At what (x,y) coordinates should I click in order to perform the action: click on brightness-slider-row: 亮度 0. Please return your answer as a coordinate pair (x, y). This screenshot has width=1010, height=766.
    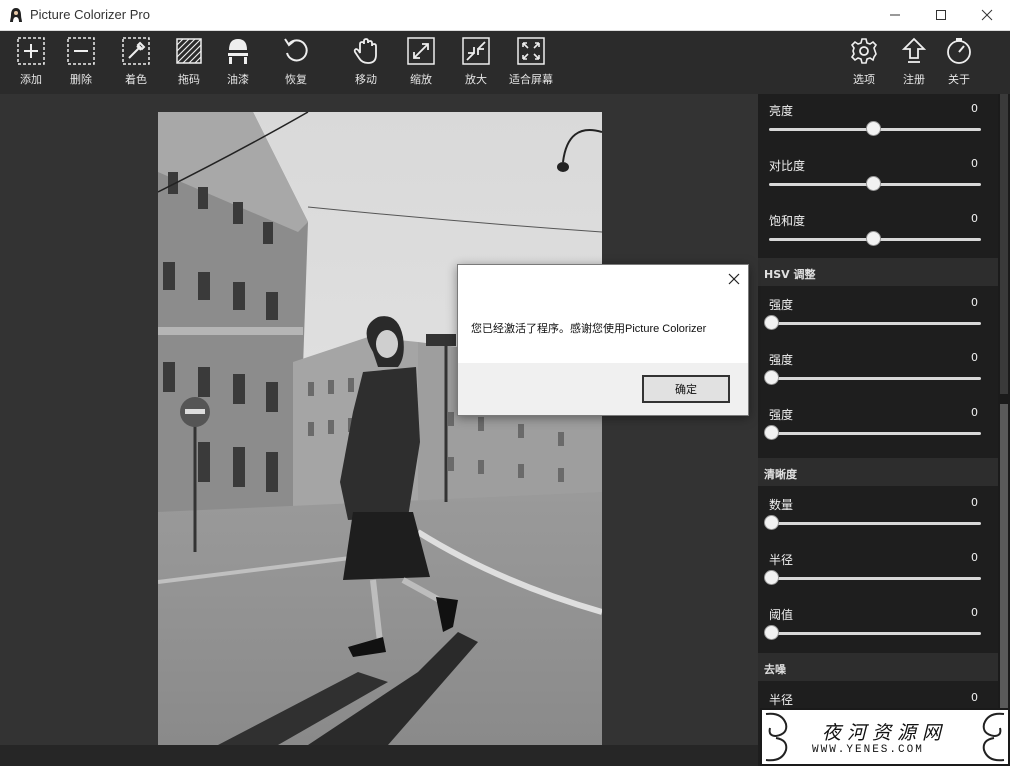
    Looking at the image, I should click on (878, 121).